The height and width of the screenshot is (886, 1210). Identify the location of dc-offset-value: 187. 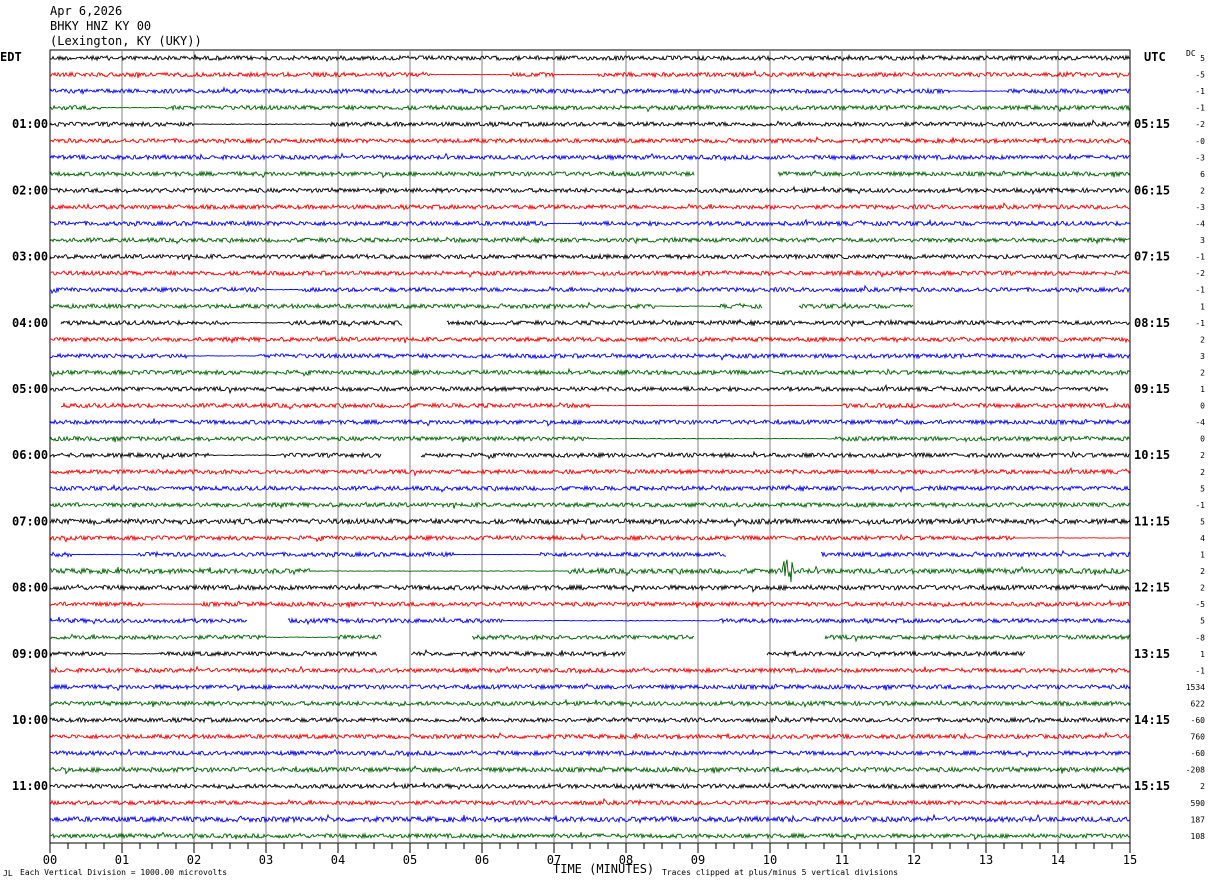
(1198, 819).